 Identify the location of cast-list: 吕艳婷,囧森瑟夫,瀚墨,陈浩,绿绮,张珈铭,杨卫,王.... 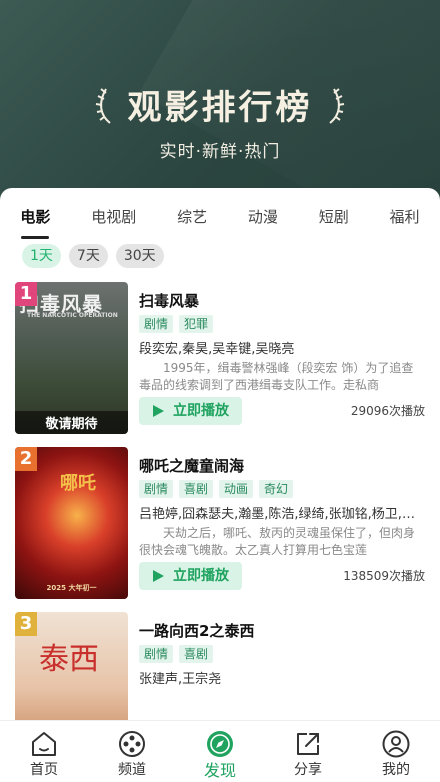
(281, 514).